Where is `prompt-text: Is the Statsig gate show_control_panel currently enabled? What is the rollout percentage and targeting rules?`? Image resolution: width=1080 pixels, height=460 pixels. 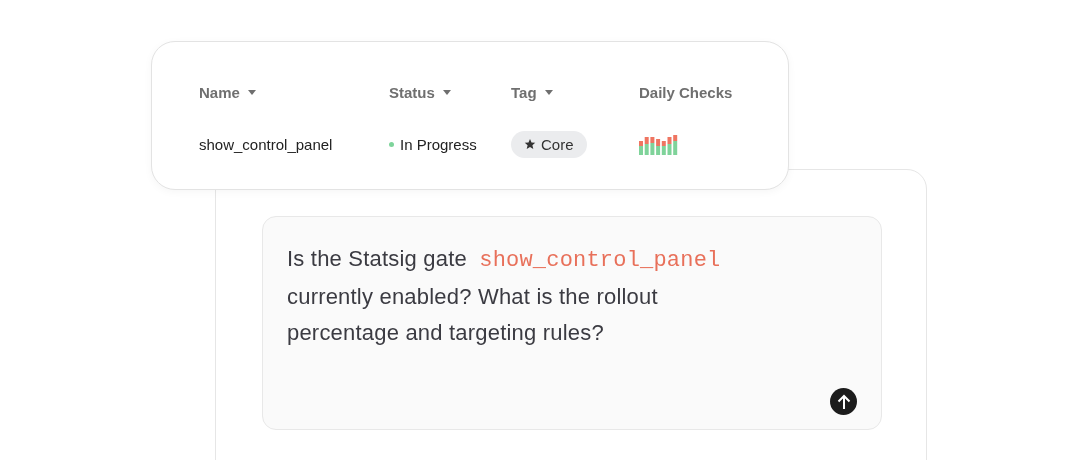
prompt-text: Is the Statsig gate show_control_panel currently enabled? What is the rollout percentage and targeting rules? is located at coordinates (504, 296).